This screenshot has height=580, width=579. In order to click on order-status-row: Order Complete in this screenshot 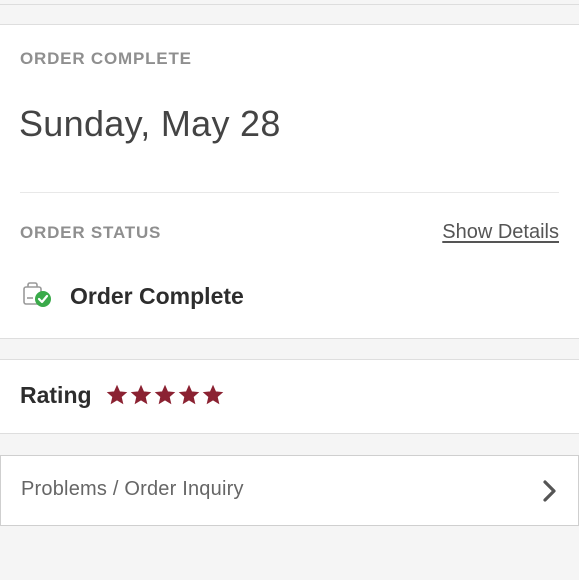, I will do `click(133, 296)`.